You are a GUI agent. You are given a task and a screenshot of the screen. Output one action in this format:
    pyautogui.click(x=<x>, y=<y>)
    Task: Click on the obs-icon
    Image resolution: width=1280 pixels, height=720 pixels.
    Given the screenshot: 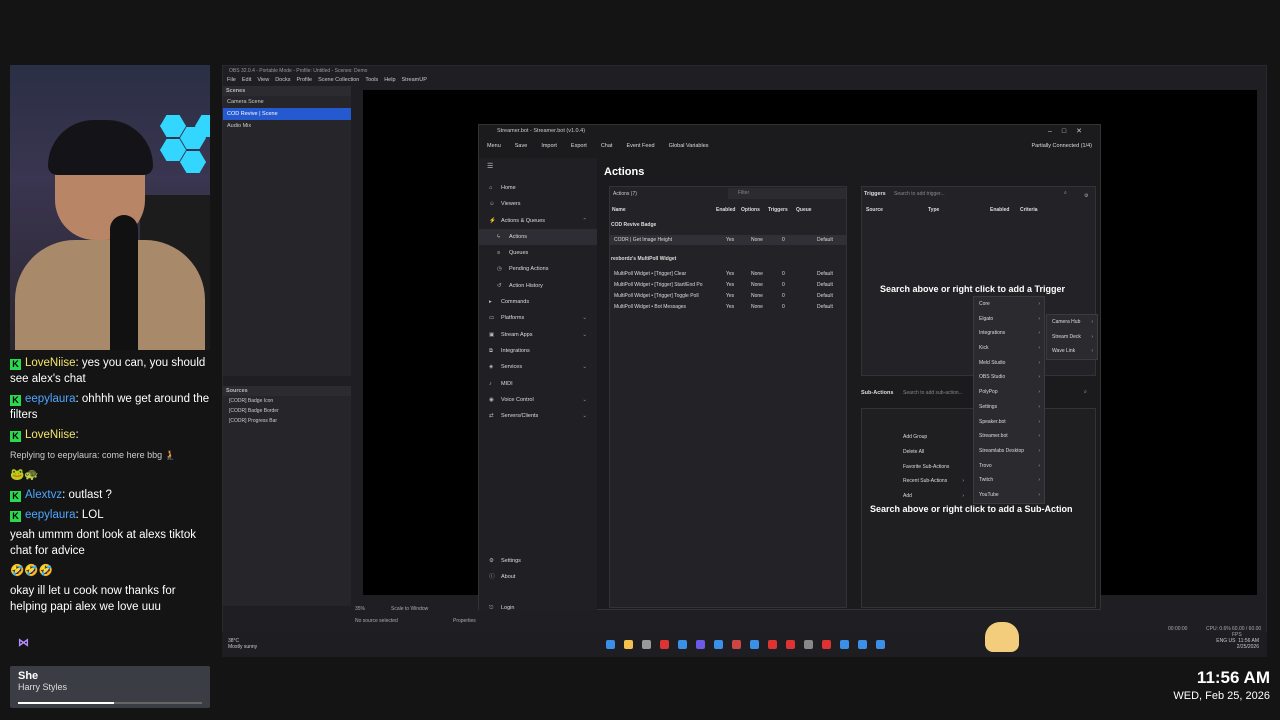 What is the action you would take?
    pyautogui.click(x=808, y=644)
    